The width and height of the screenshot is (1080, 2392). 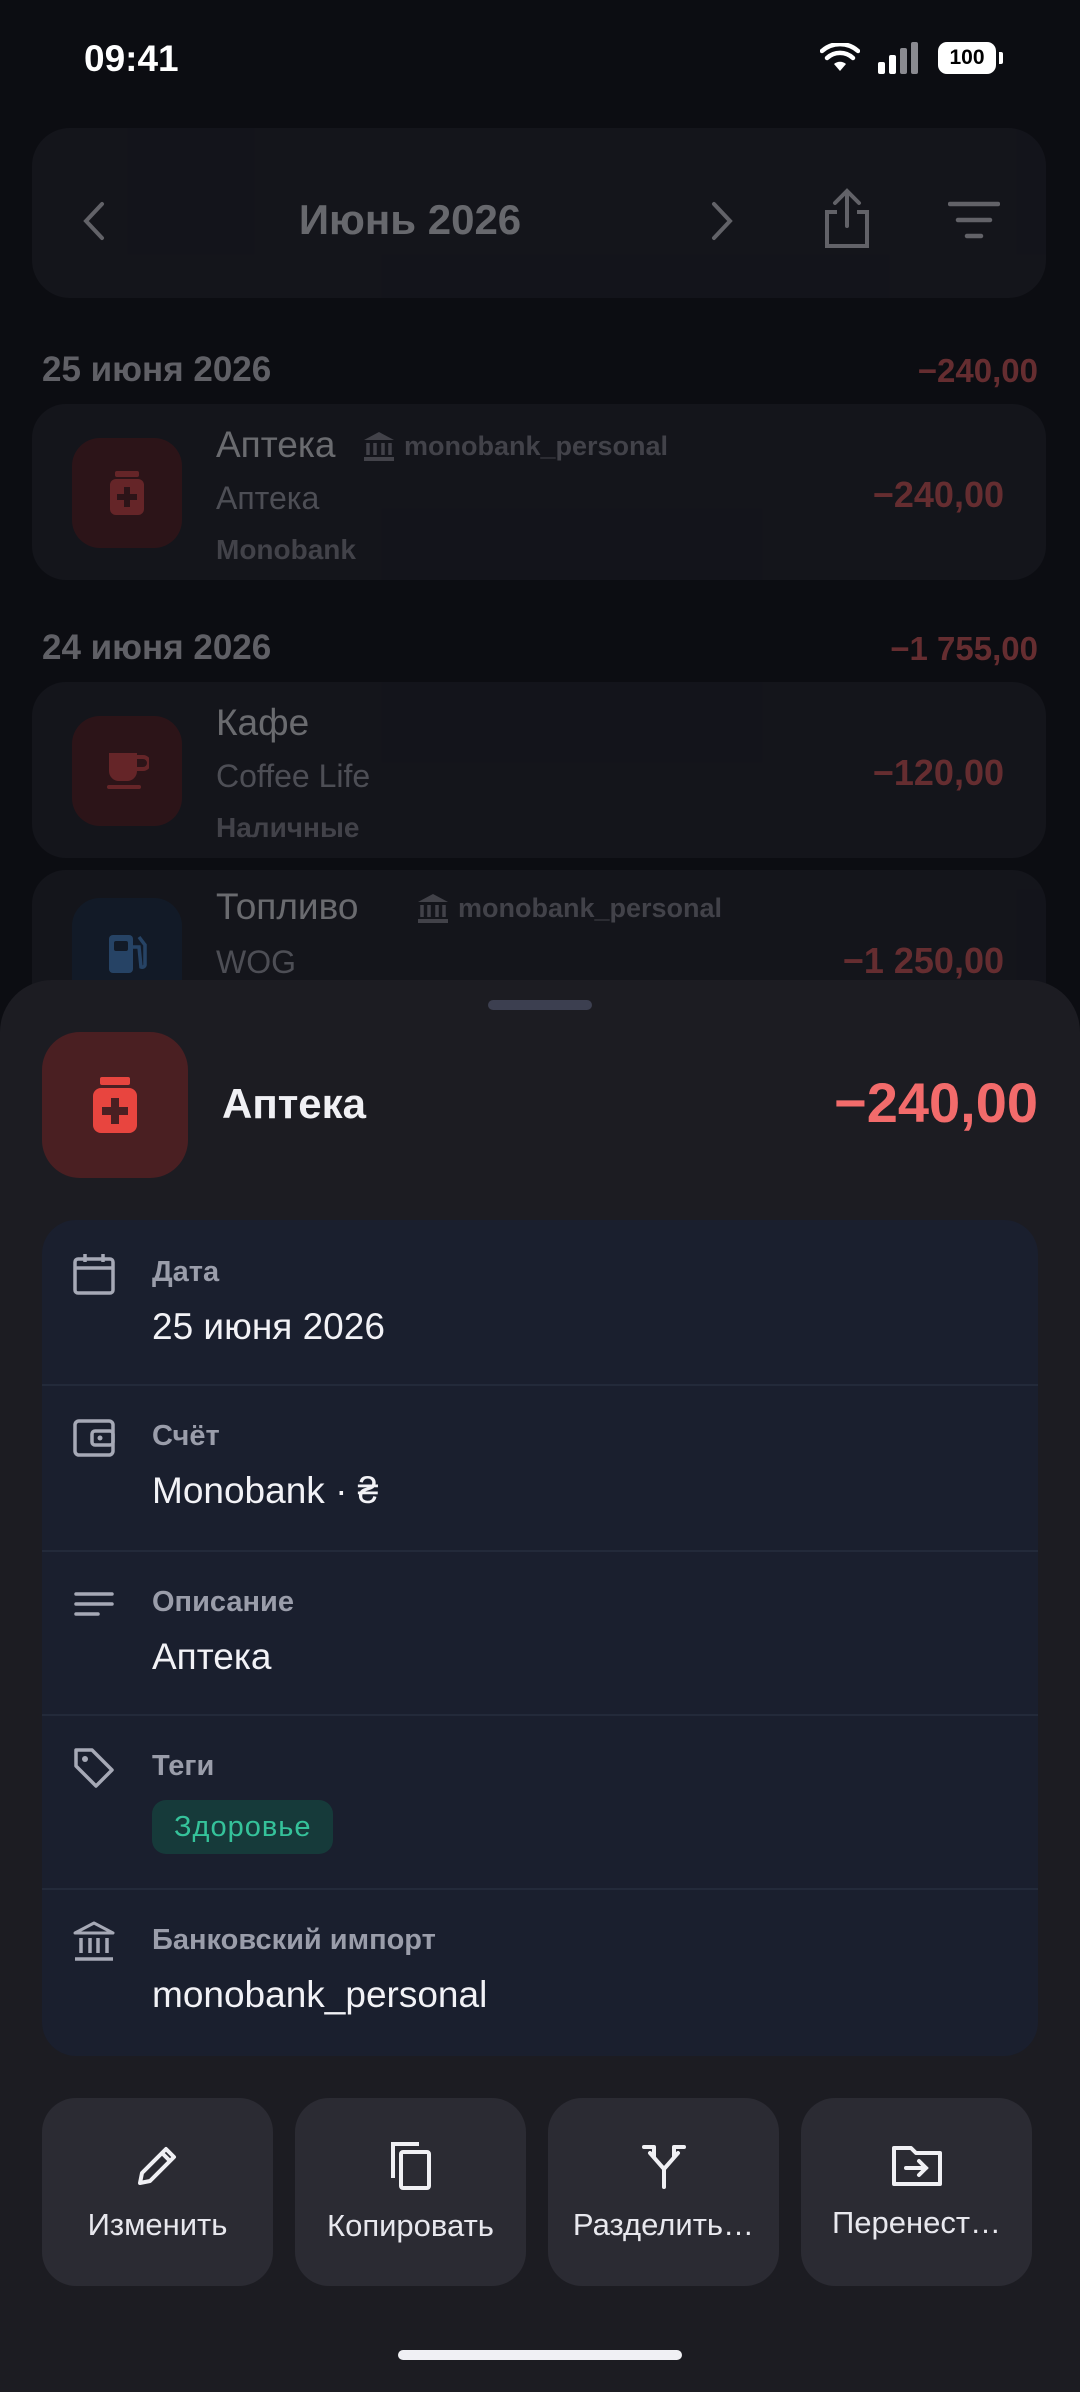 I want to click on transaction-category: Топливо, so click(x=287, y=906).